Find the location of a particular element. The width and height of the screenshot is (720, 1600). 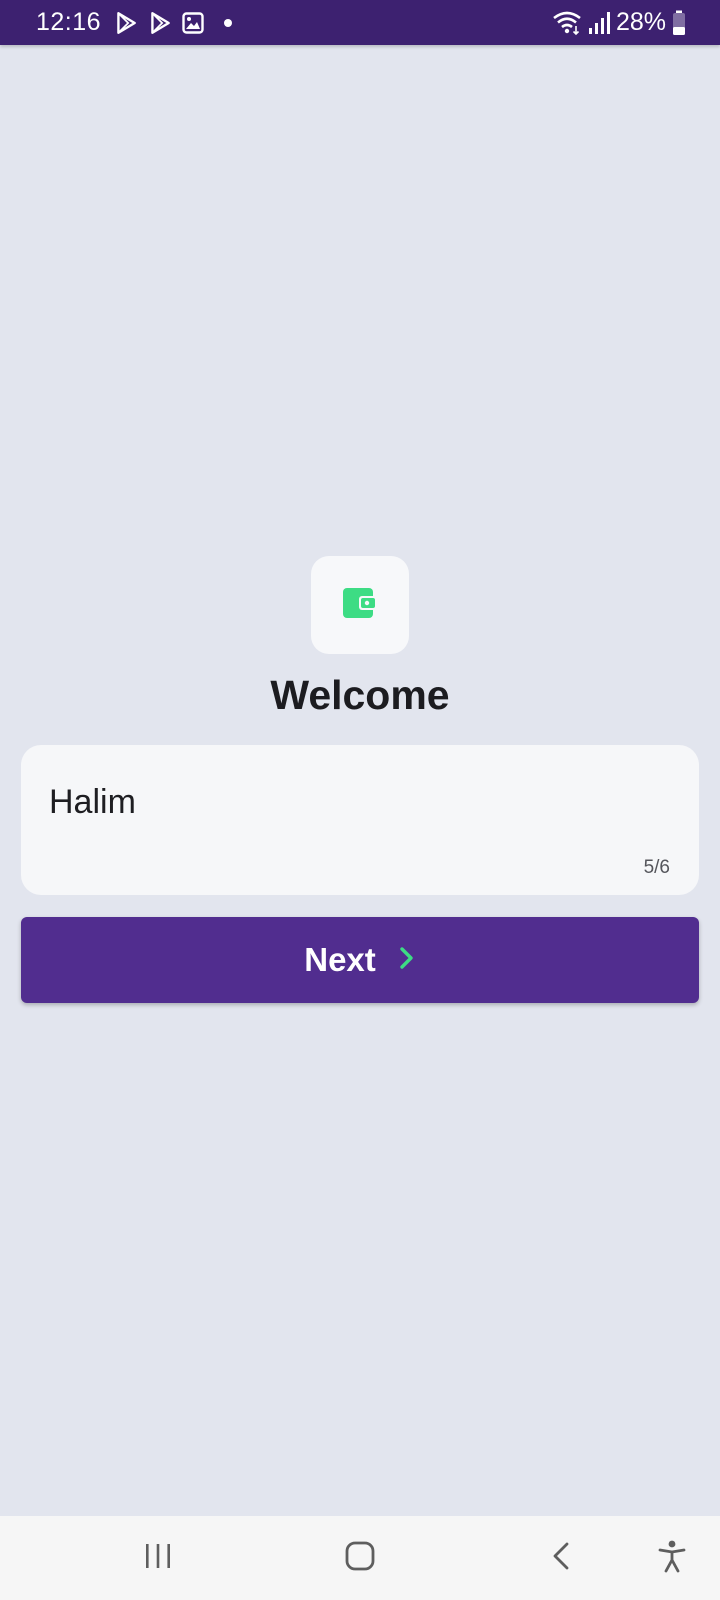

back-icon is located at coordinates (561, 1558).